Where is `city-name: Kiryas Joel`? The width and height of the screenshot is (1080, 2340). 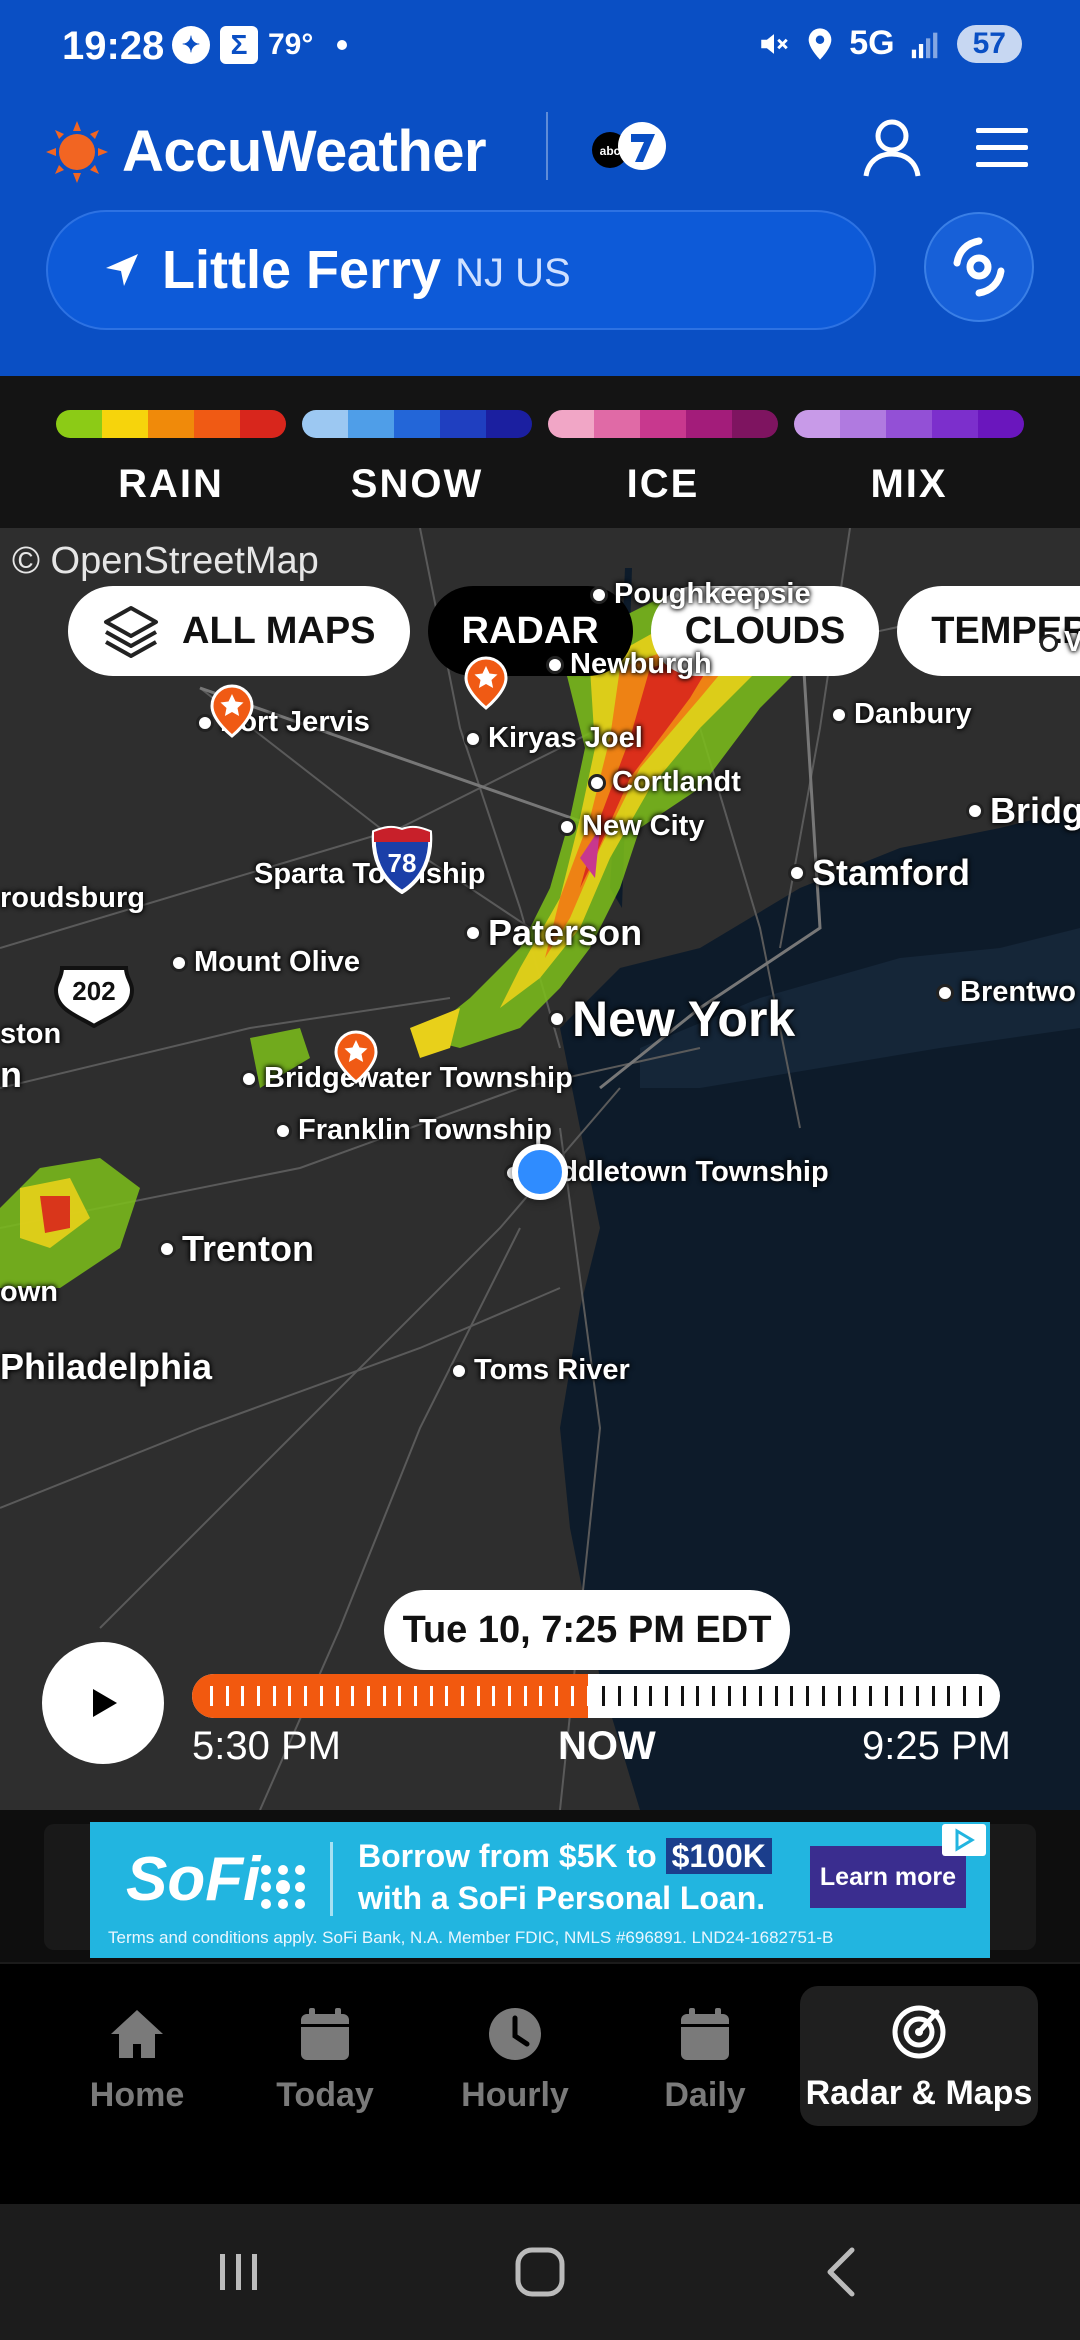 city-name: Kiryas Joel is located at coordinates (565, 738).